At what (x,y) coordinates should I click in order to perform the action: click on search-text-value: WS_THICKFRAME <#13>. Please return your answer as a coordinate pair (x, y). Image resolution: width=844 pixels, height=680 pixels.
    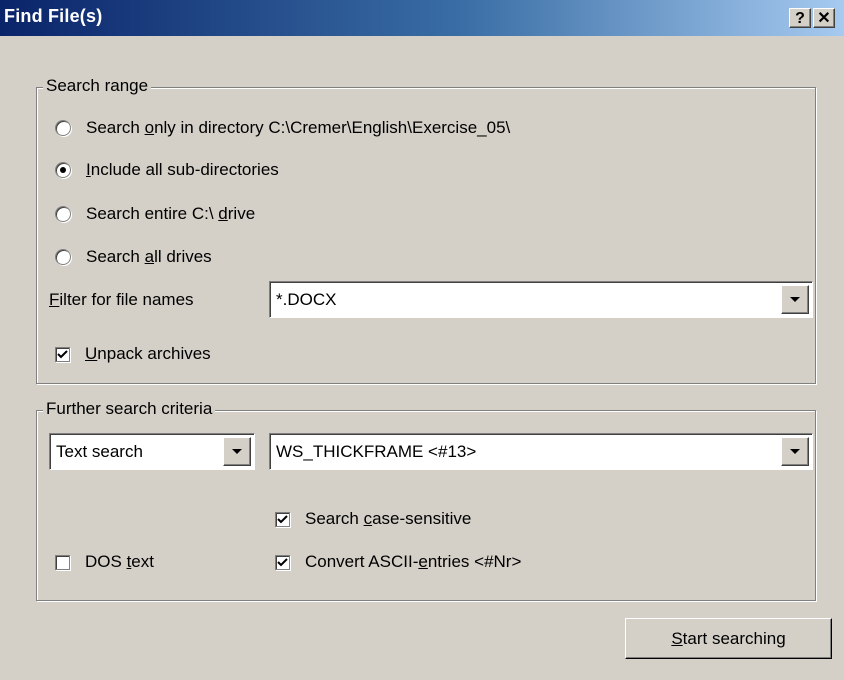
    Looking at the image, I should click on (376, 451).